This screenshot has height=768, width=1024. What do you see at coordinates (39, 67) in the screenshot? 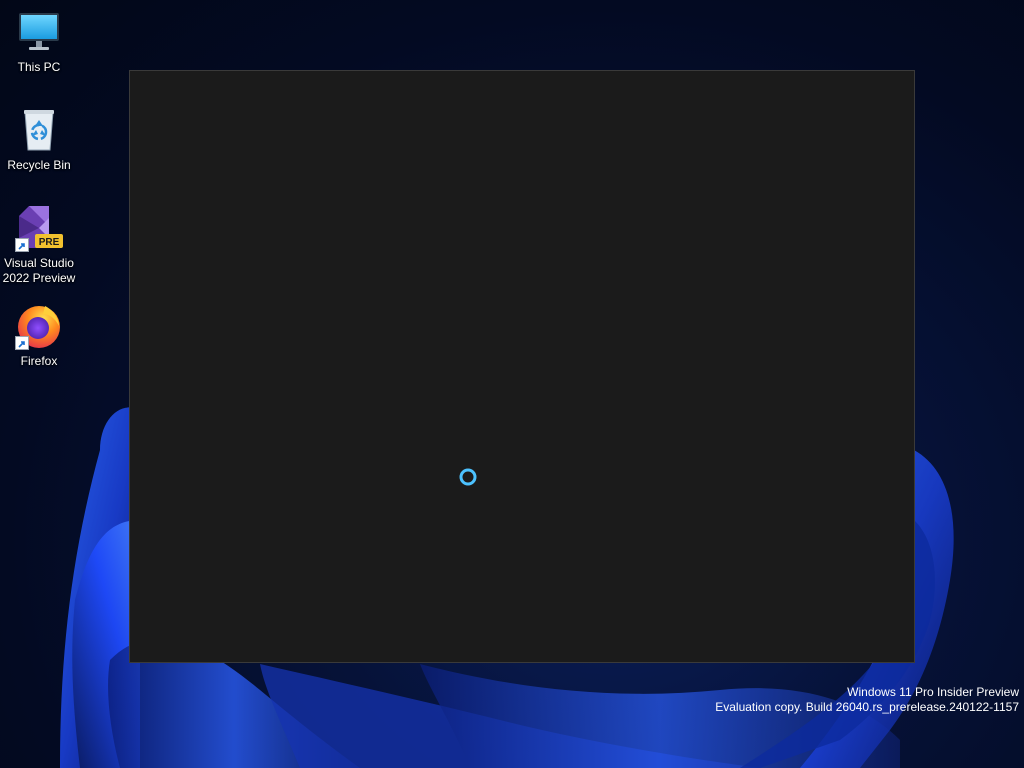
I see `desktop-icon-label: This PC` at bounding box center [39, 67].